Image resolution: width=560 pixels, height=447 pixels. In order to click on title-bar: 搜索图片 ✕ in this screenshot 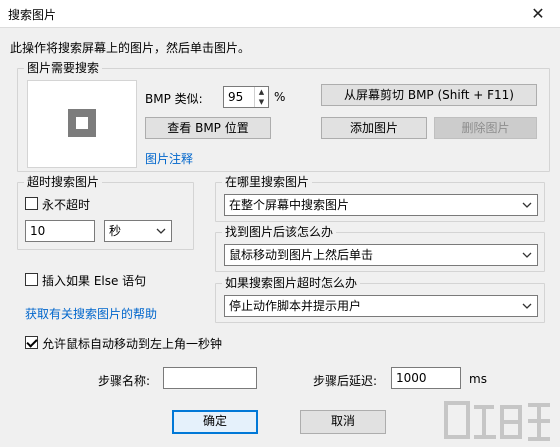, I will do `click(280, 14)`.